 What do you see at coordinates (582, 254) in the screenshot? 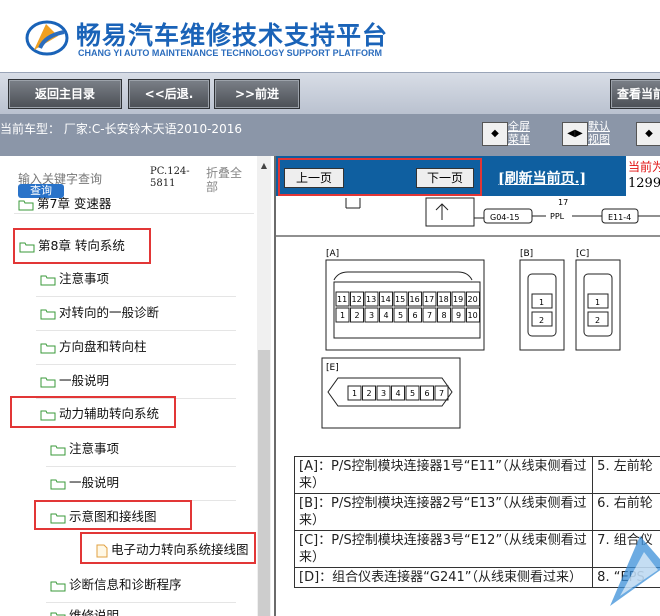
I see `connector-c-label: [C]` at bounding box center [582, 254].